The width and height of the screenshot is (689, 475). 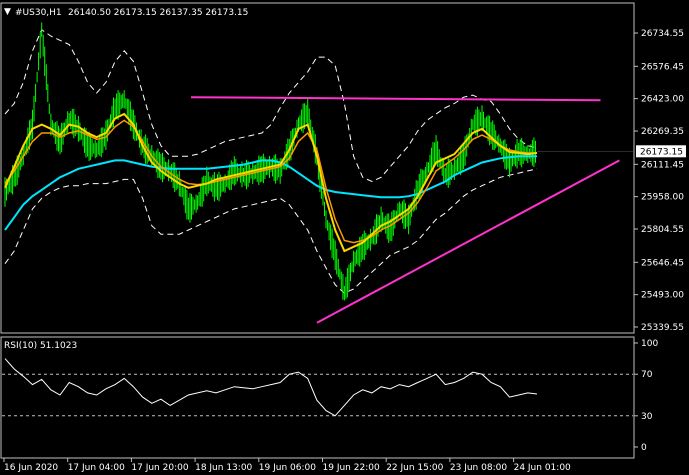 What do you see at coordinates (662, 67) in the screenshot?
I see `price-tick-label: 26576.45` at bounding box center [662, 67].